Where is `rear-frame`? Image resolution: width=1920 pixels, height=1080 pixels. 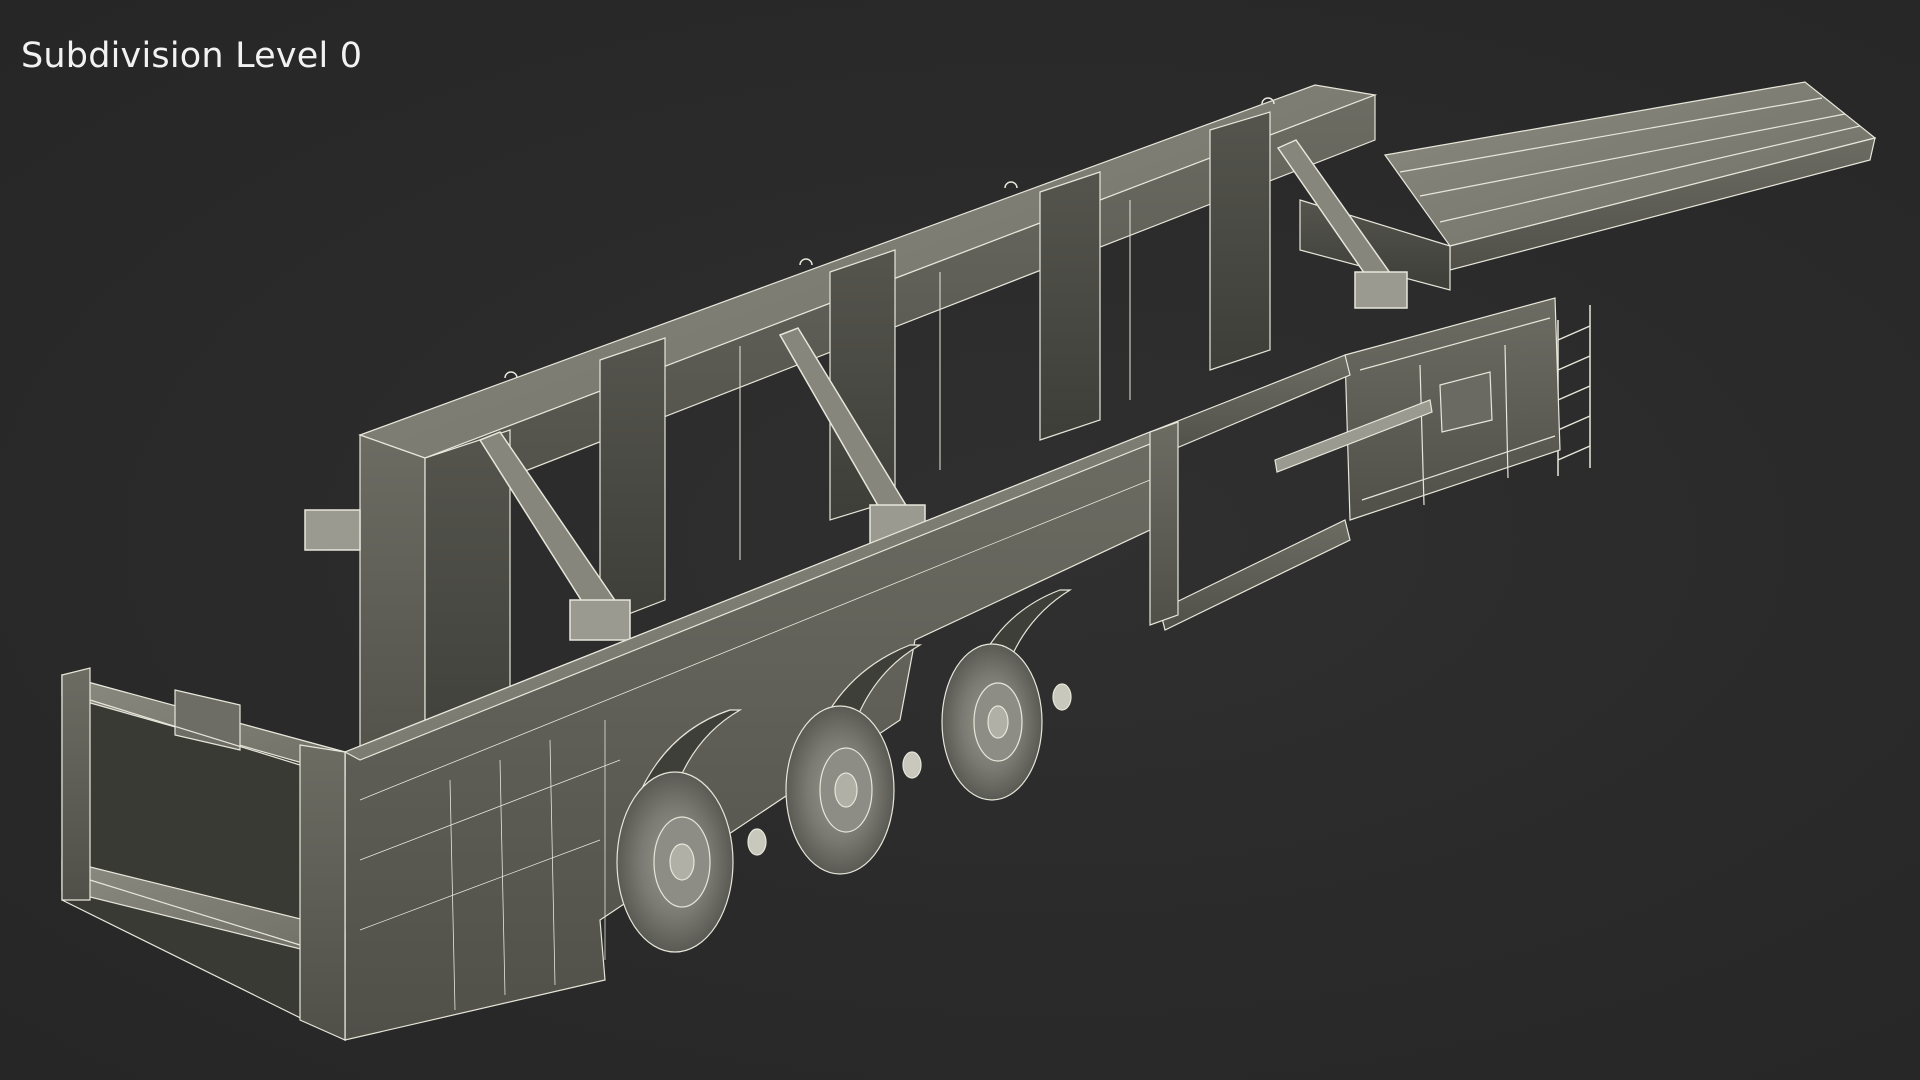 rear-frame is located at coordinates (203, 854).